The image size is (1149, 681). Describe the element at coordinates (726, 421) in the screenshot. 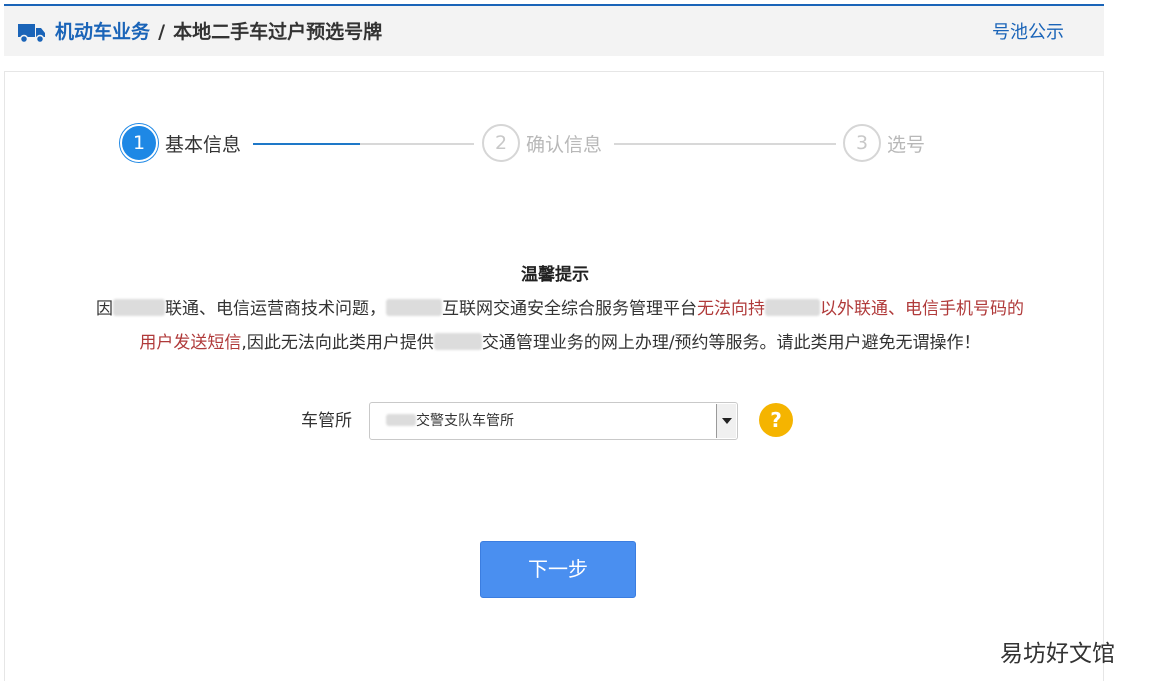

I see `chevron-down-icon` at that location.